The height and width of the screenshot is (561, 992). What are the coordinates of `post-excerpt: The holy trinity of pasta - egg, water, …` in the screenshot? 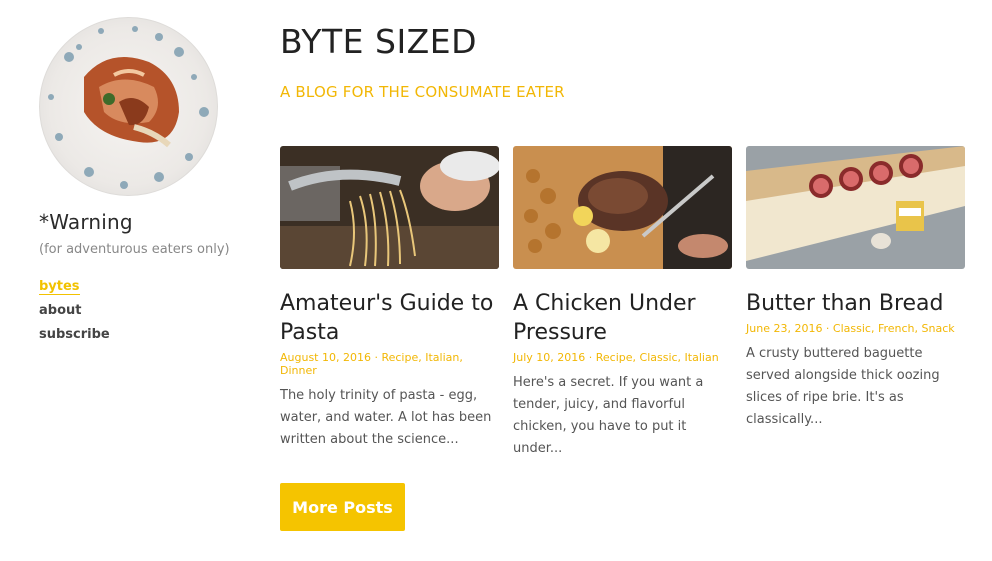 It's located at (386, 417).